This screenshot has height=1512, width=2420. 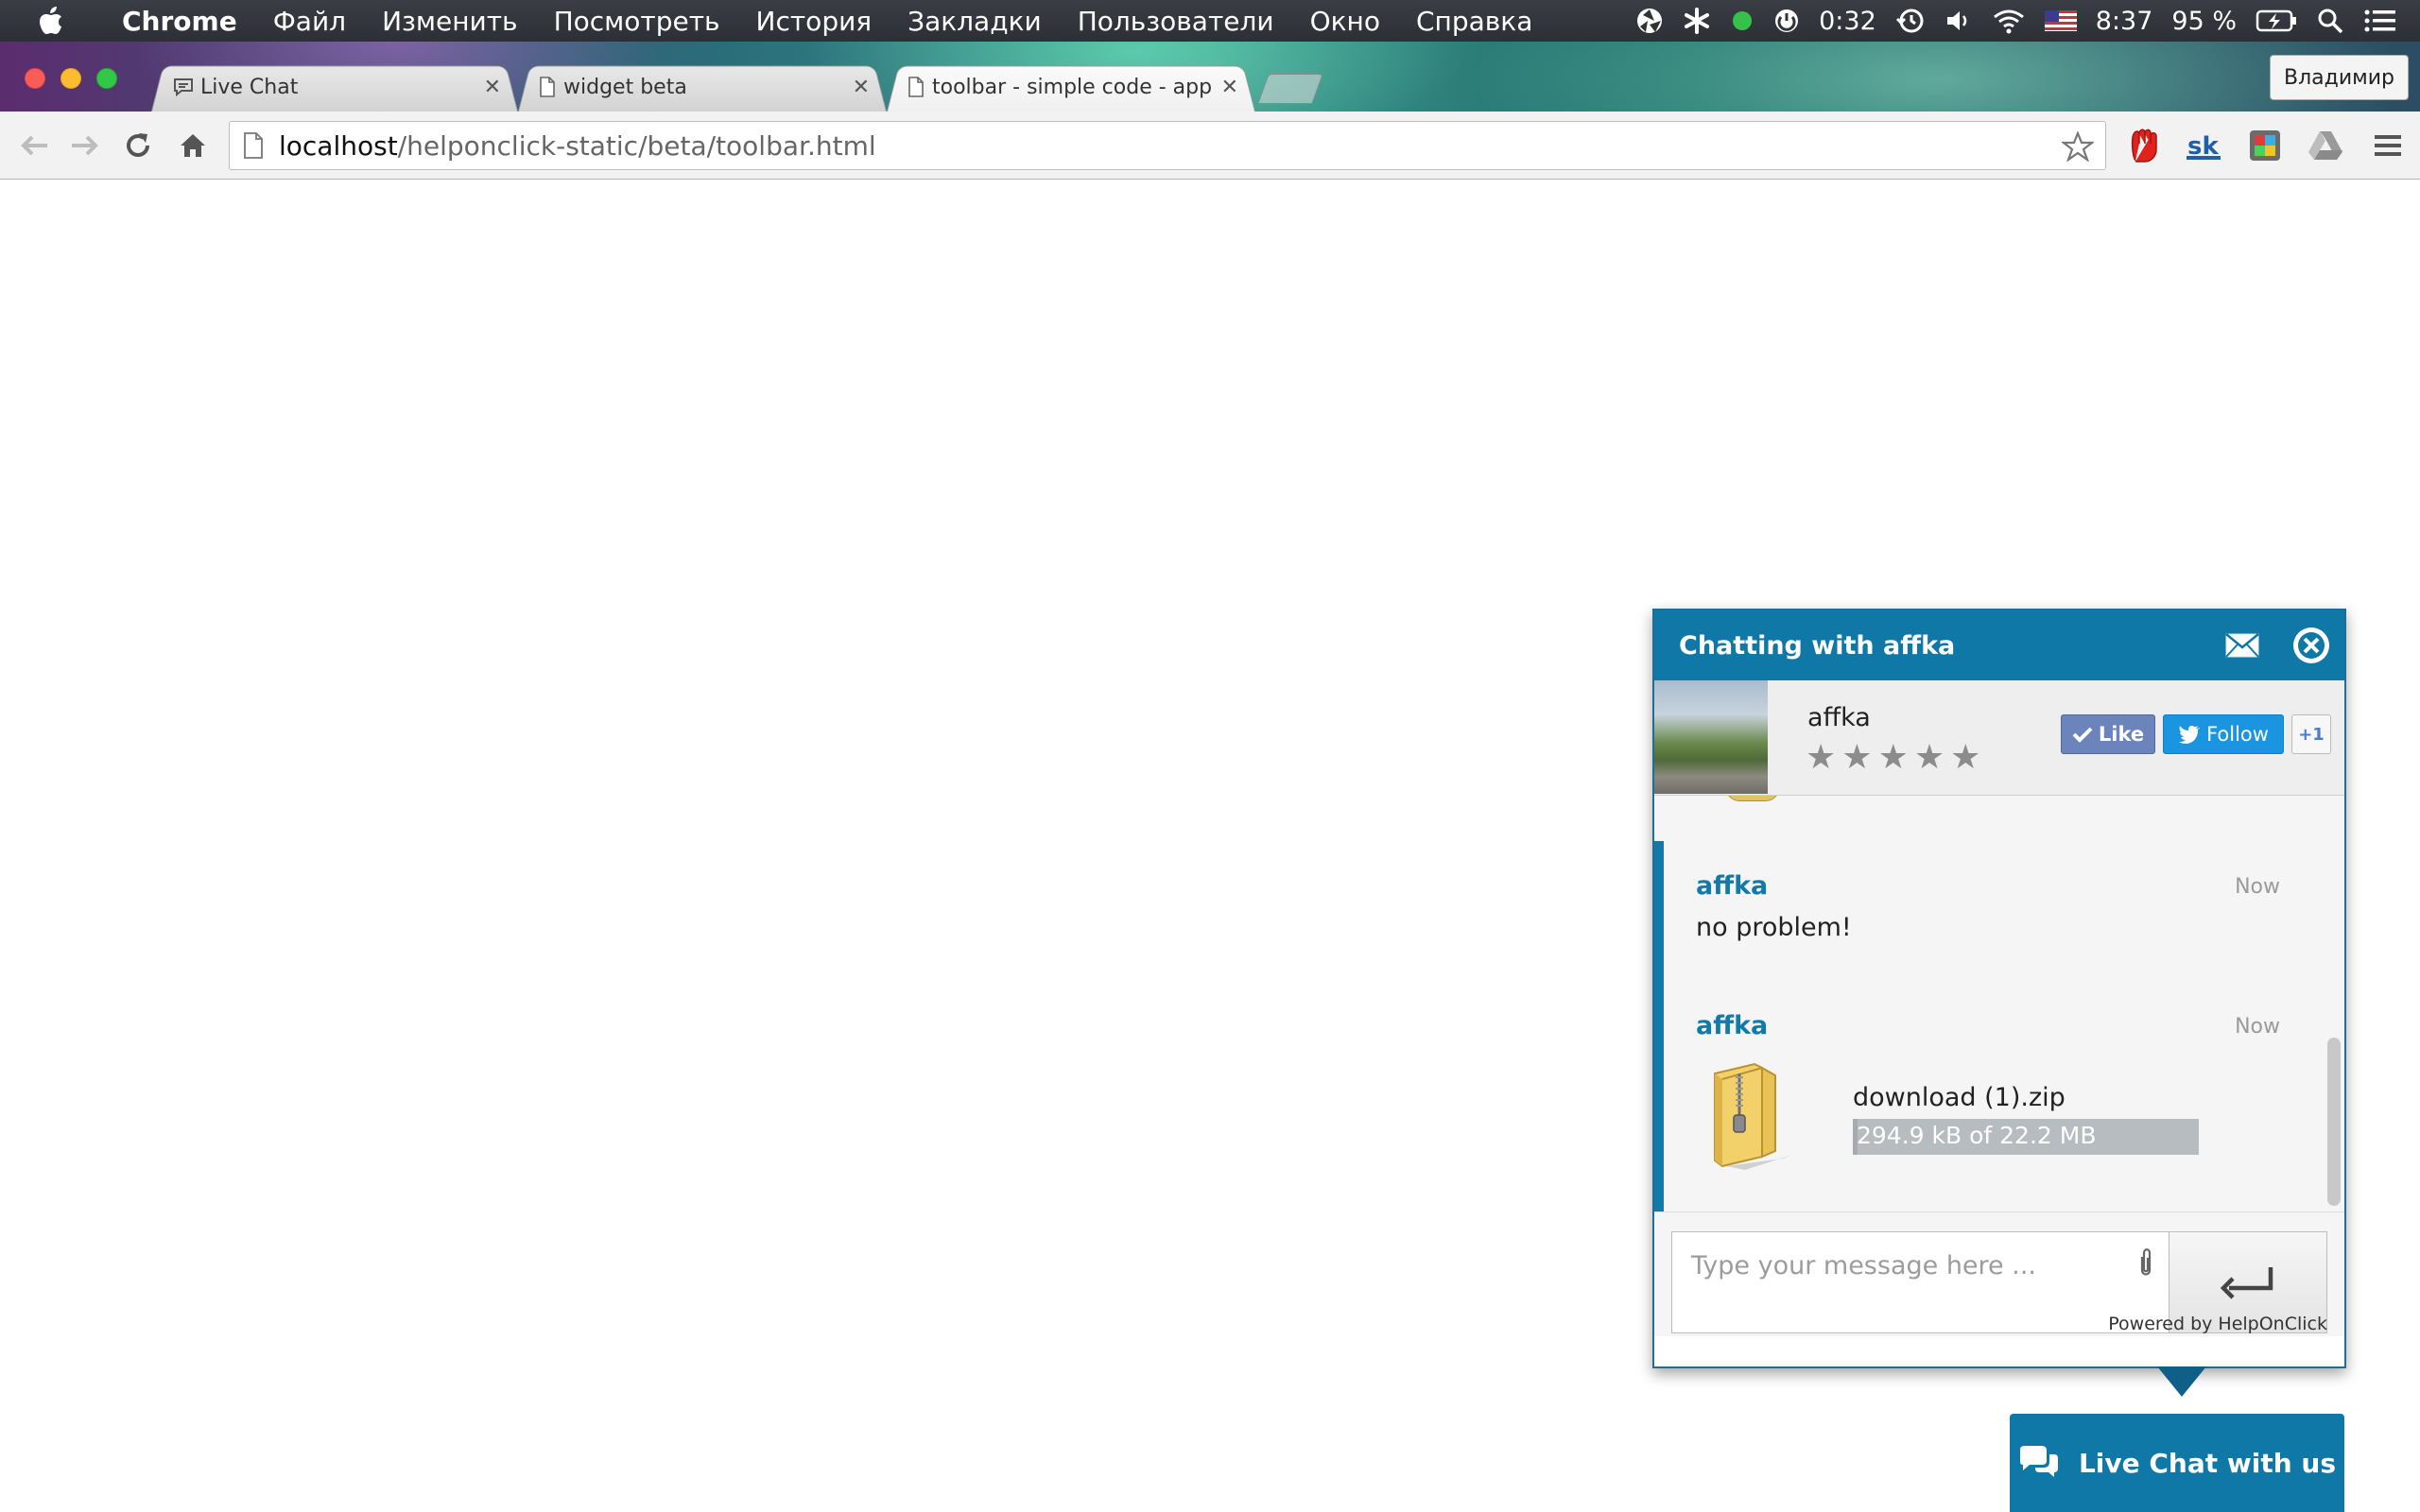 What do you see at coordinates (1774, 927) in the screenshot?
I see `message-text: no problem!` at bounding box center [1774, 927].